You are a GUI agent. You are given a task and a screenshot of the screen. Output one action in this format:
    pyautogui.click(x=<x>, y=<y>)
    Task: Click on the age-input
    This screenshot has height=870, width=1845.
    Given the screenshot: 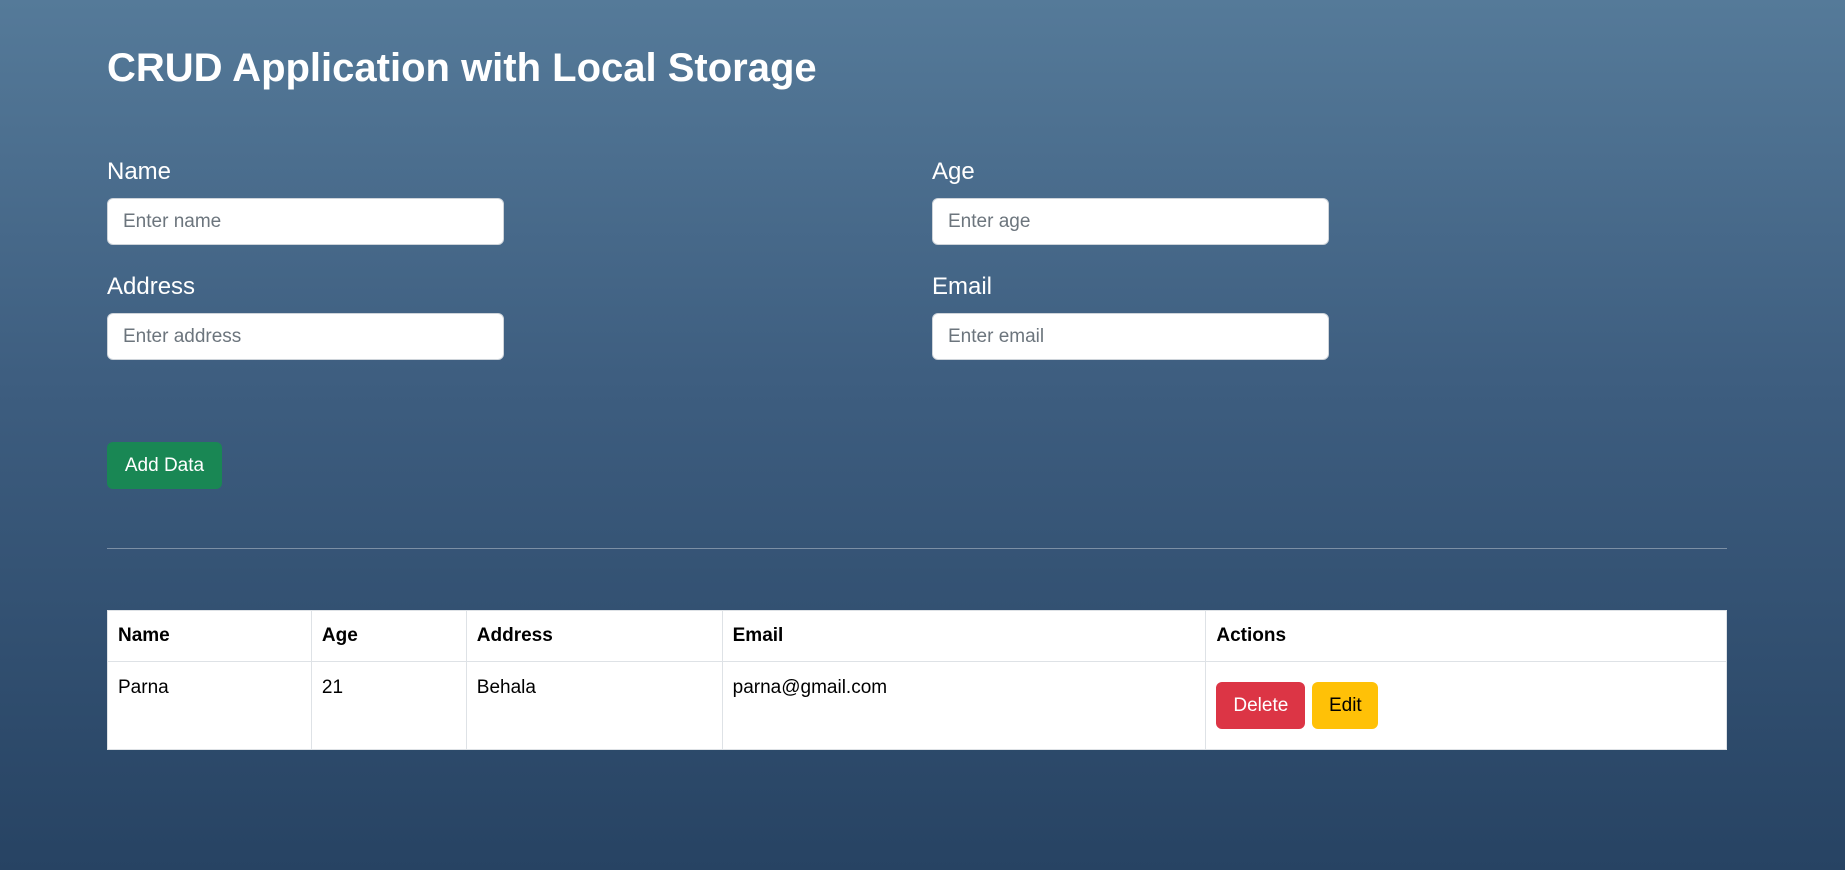 What is the action you would take?
    pyautogui.click(x=1130, y=221)
    